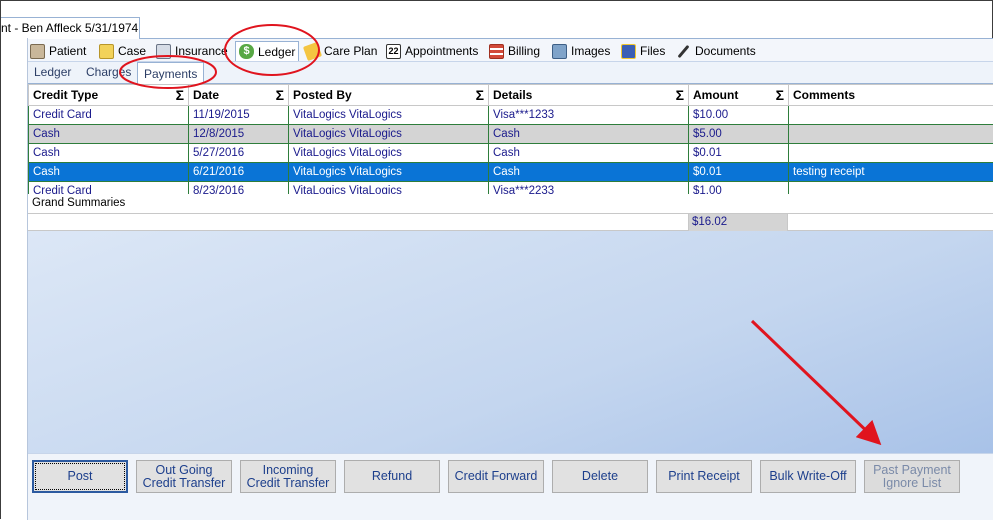 The height and width of the screenshot is (520, 993). I want to click on pen-icon, so click(684, 50).